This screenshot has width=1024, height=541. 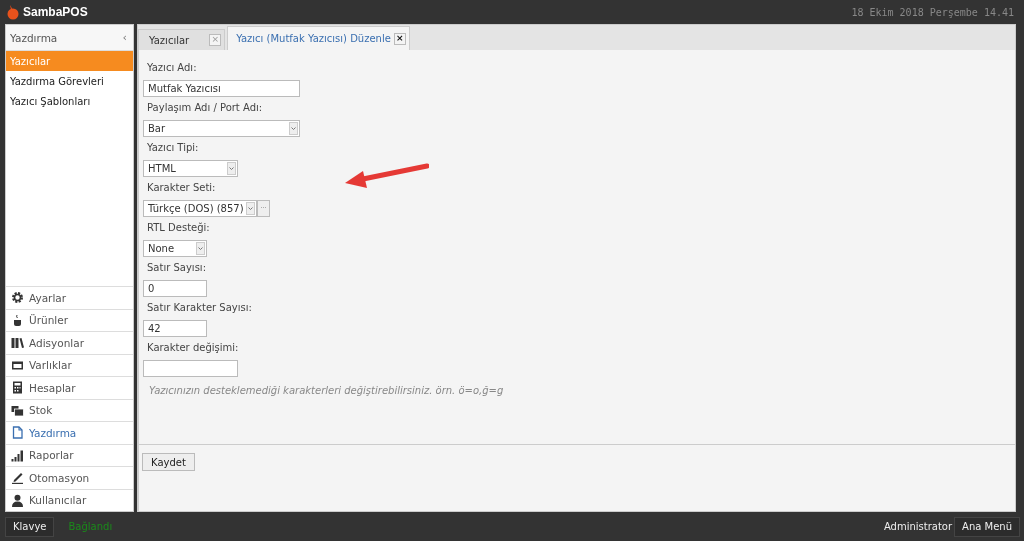 I want to click on field-label: Yazıcı Tipi:, so click(x=172, y=148).